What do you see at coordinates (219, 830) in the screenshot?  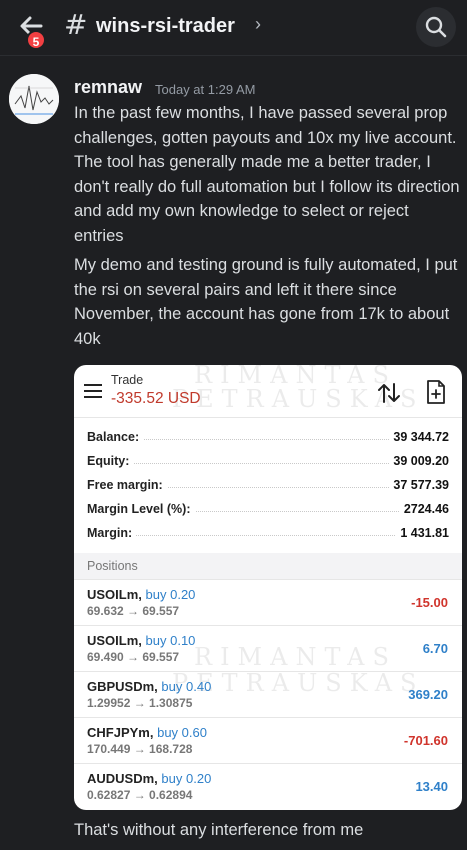 I see `message-paragraph: That's without any interference from me` at bounding box center [219, 830].